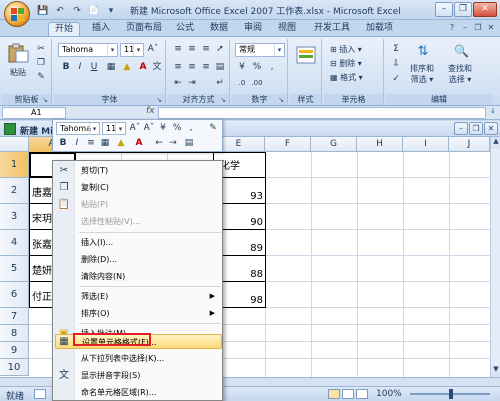 The height and width of the screenshot is (401, 500). Describe the element at coordinates (220, 83) in the screenshot. I see `wrap-text-icon: ↵` at that location.